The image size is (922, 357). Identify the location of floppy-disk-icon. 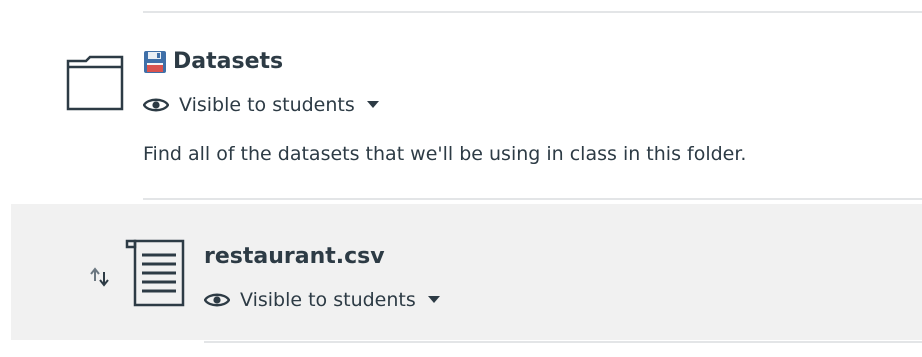
(155, 62).